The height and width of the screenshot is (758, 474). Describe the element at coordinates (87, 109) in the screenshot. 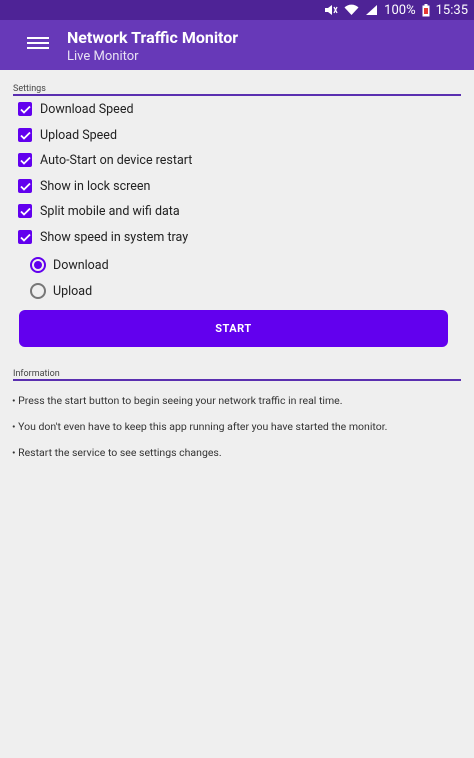

I see `checkbox-label: Download Speed` at that location.